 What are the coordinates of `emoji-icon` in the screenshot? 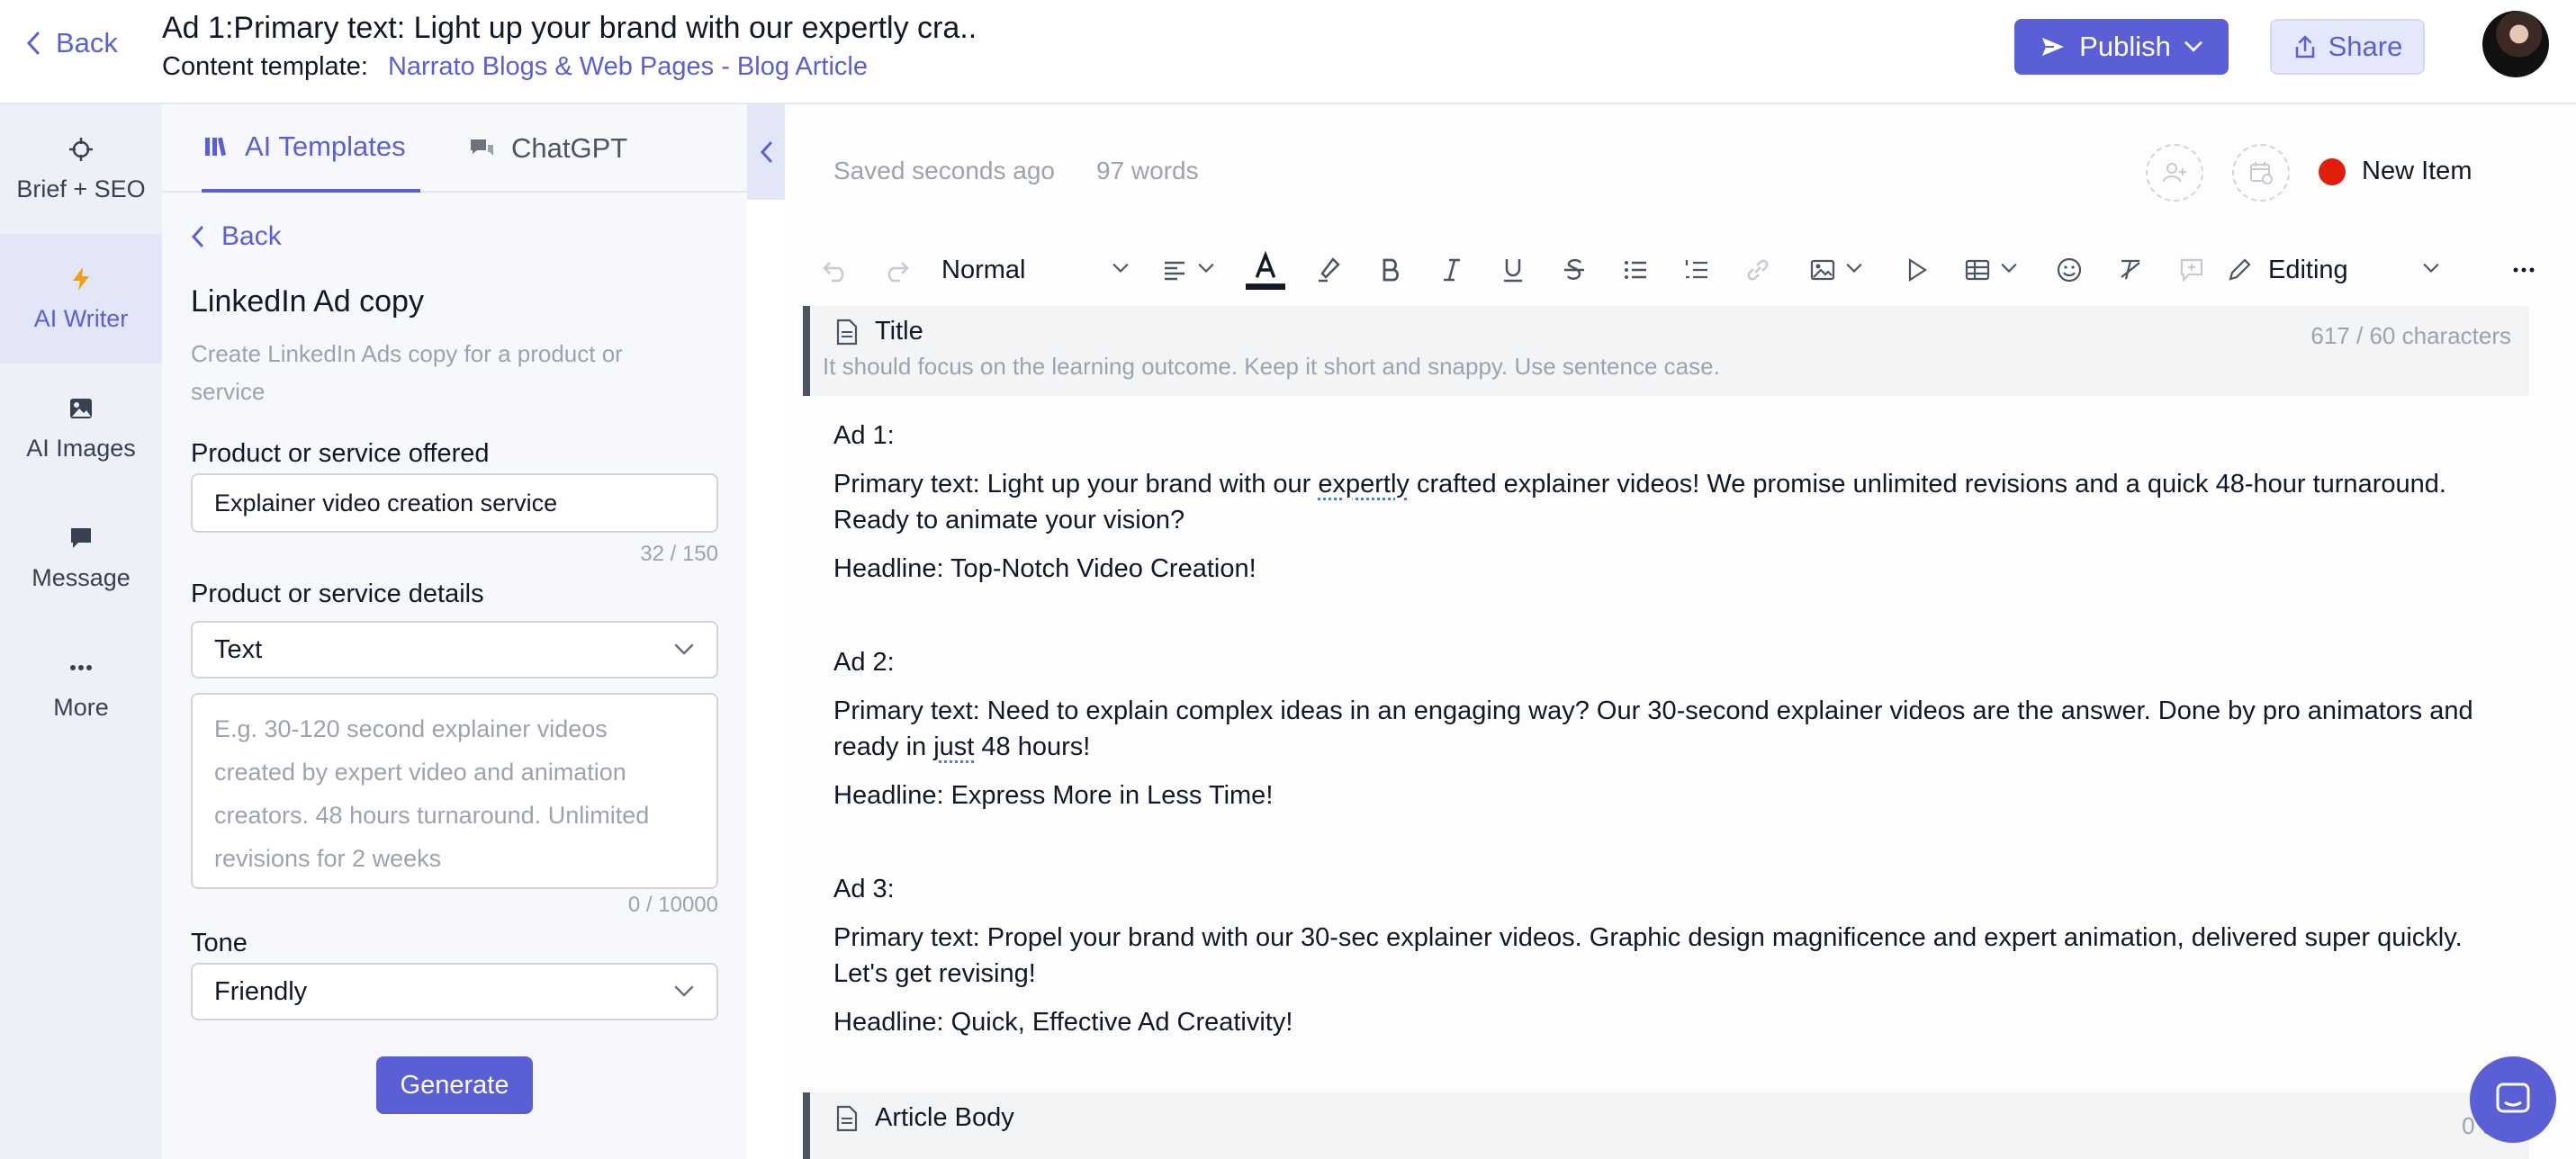 It's located at (2069, 270).